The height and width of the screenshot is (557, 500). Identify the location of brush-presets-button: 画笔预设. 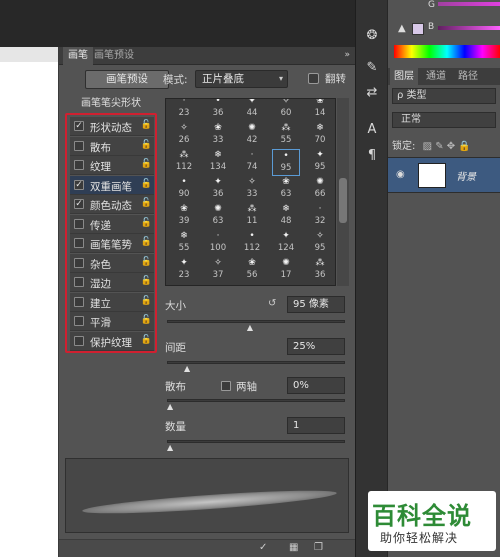
(127, 79).